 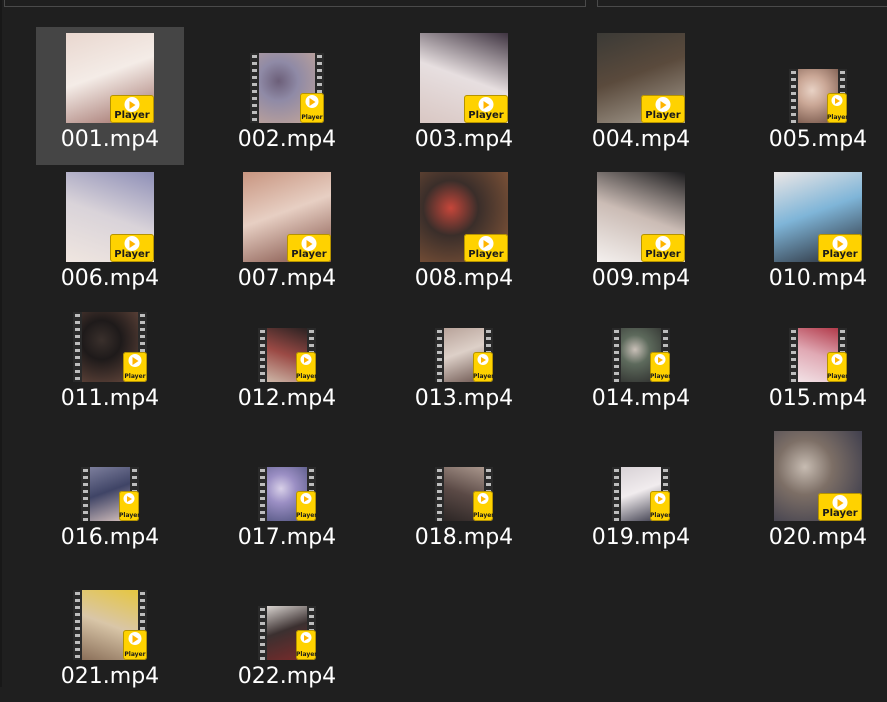 What do you see at coordinates (464, 537) in the screenshot?
I see `file-name-label: 018.mp4` at bounding box center [464, 537].